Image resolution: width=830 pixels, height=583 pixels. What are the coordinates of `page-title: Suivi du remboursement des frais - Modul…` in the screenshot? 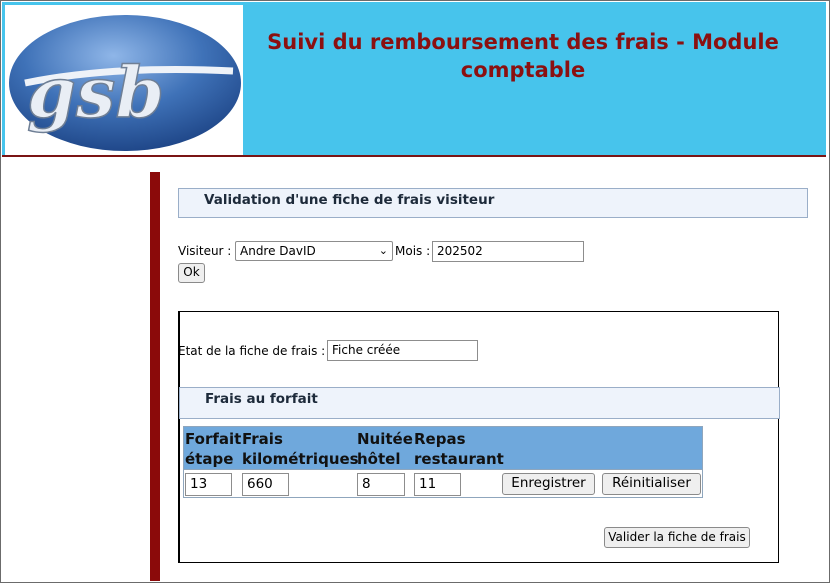 It's located at (523, 56).